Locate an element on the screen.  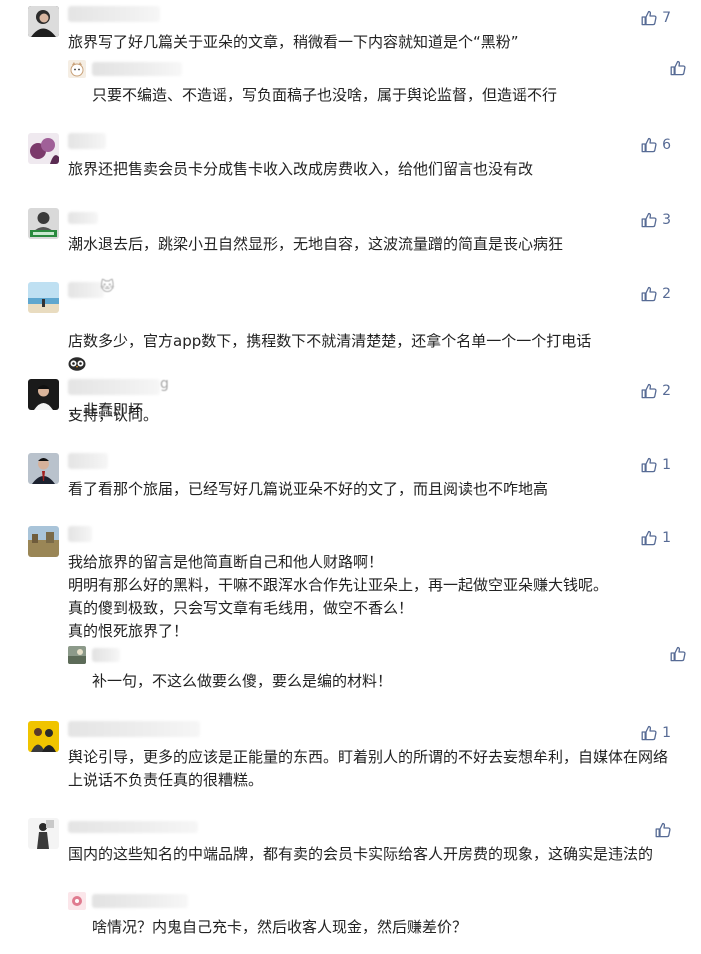
comment-text: 潮水退去后，跳梁小丑自然显形，无地自容，这波流量蹭的简直是丧心病狂 is located at coordinates (316, 244).